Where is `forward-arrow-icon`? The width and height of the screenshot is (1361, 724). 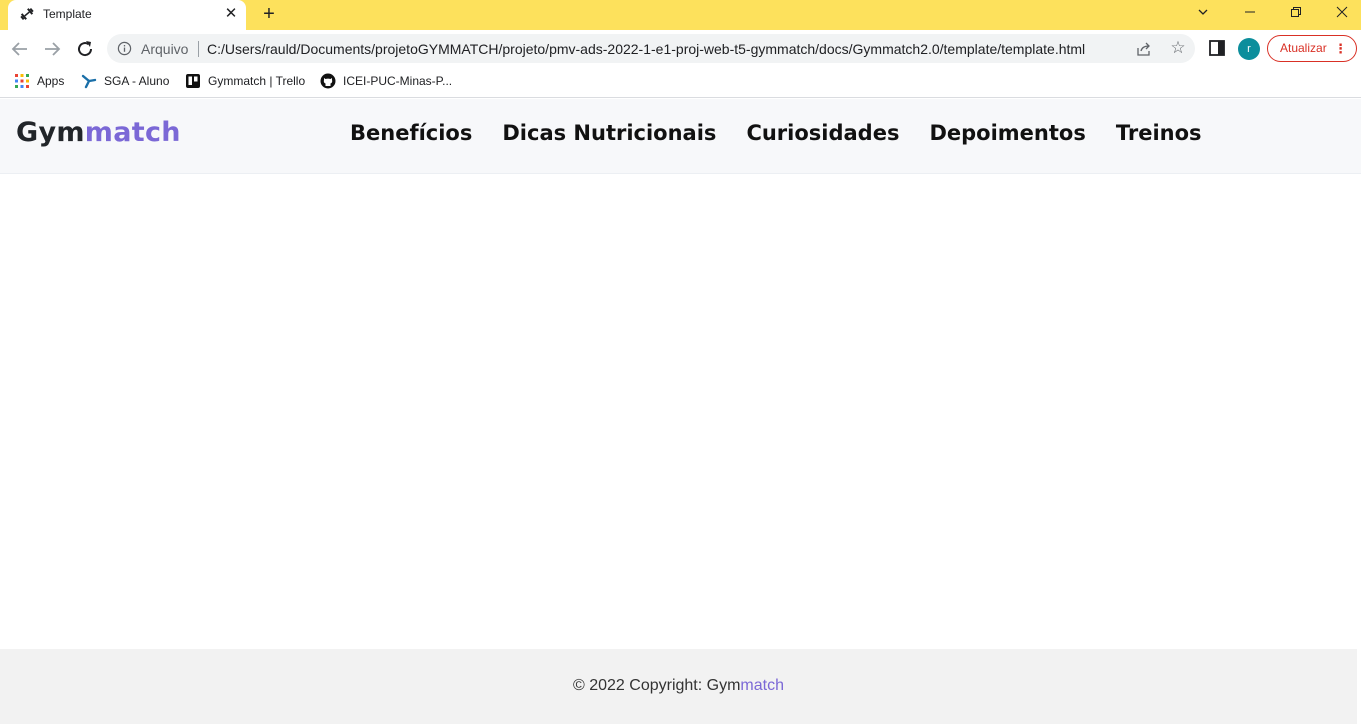 forward-arrow-icon is located at coordinates (52, 49).